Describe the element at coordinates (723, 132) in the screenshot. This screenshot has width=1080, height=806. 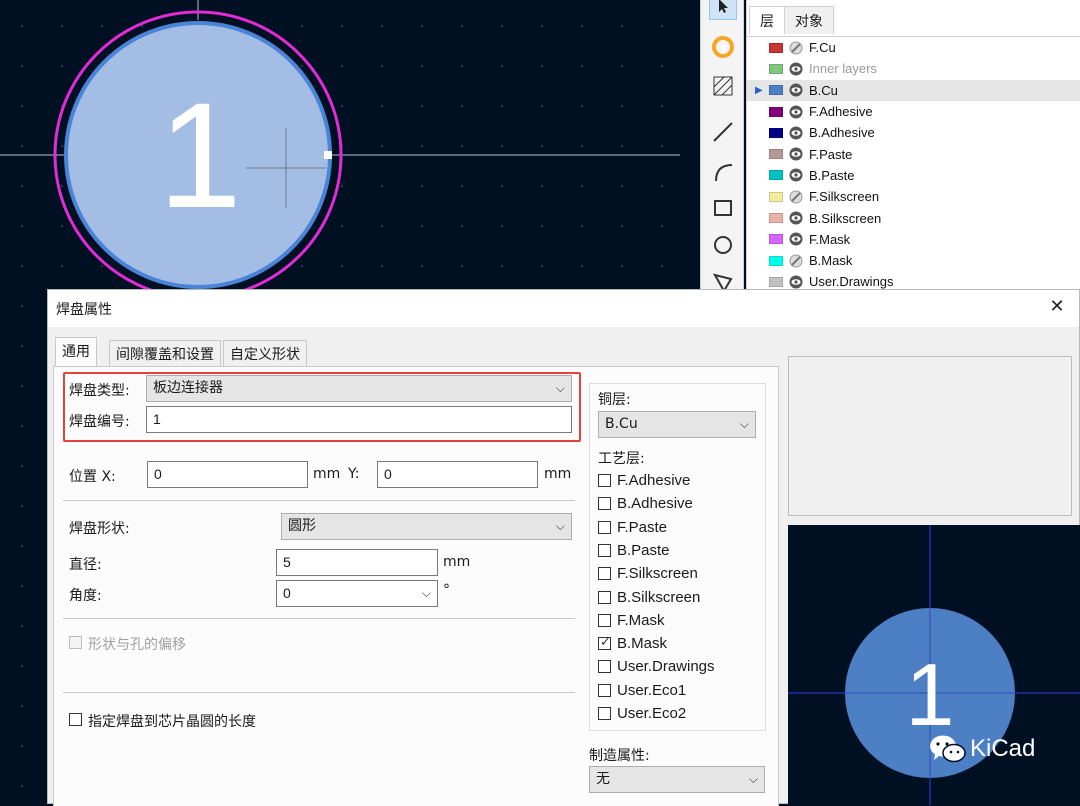
I see `line-icon` at that location.